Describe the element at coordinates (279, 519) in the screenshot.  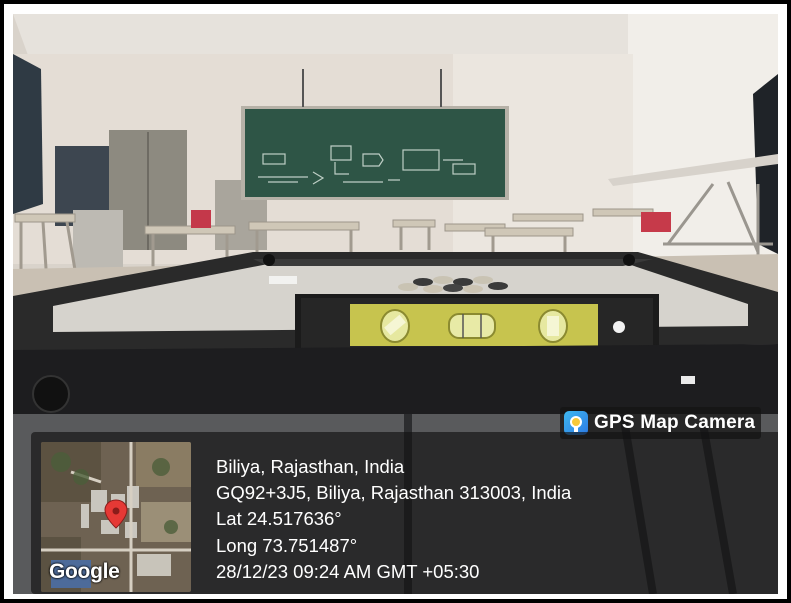
I see `latitude-text: Lat 24.517636°` at that location.